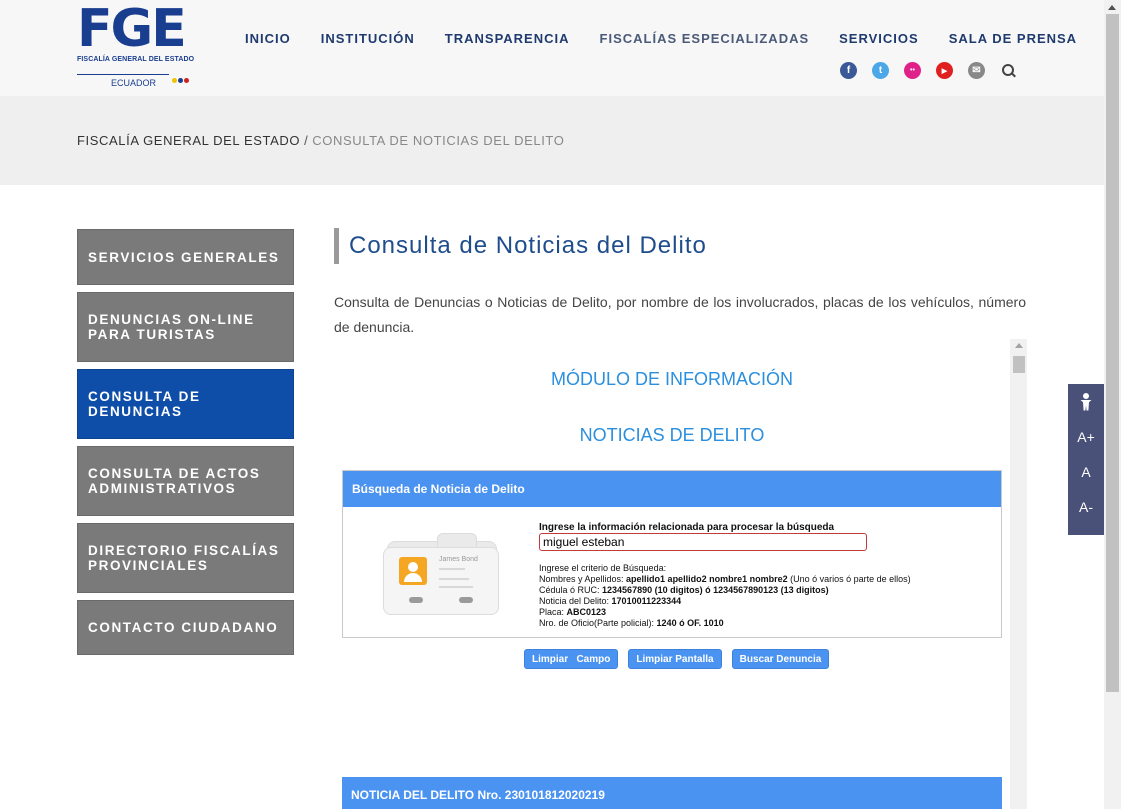  I want to click on nav-inicio: INICIO, so click(268, 38).